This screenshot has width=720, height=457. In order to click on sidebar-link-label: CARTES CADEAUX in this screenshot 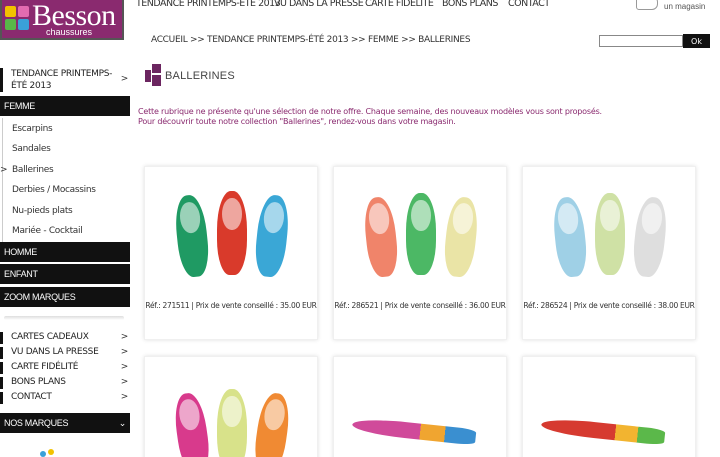, I will do `click(50, 337)`.